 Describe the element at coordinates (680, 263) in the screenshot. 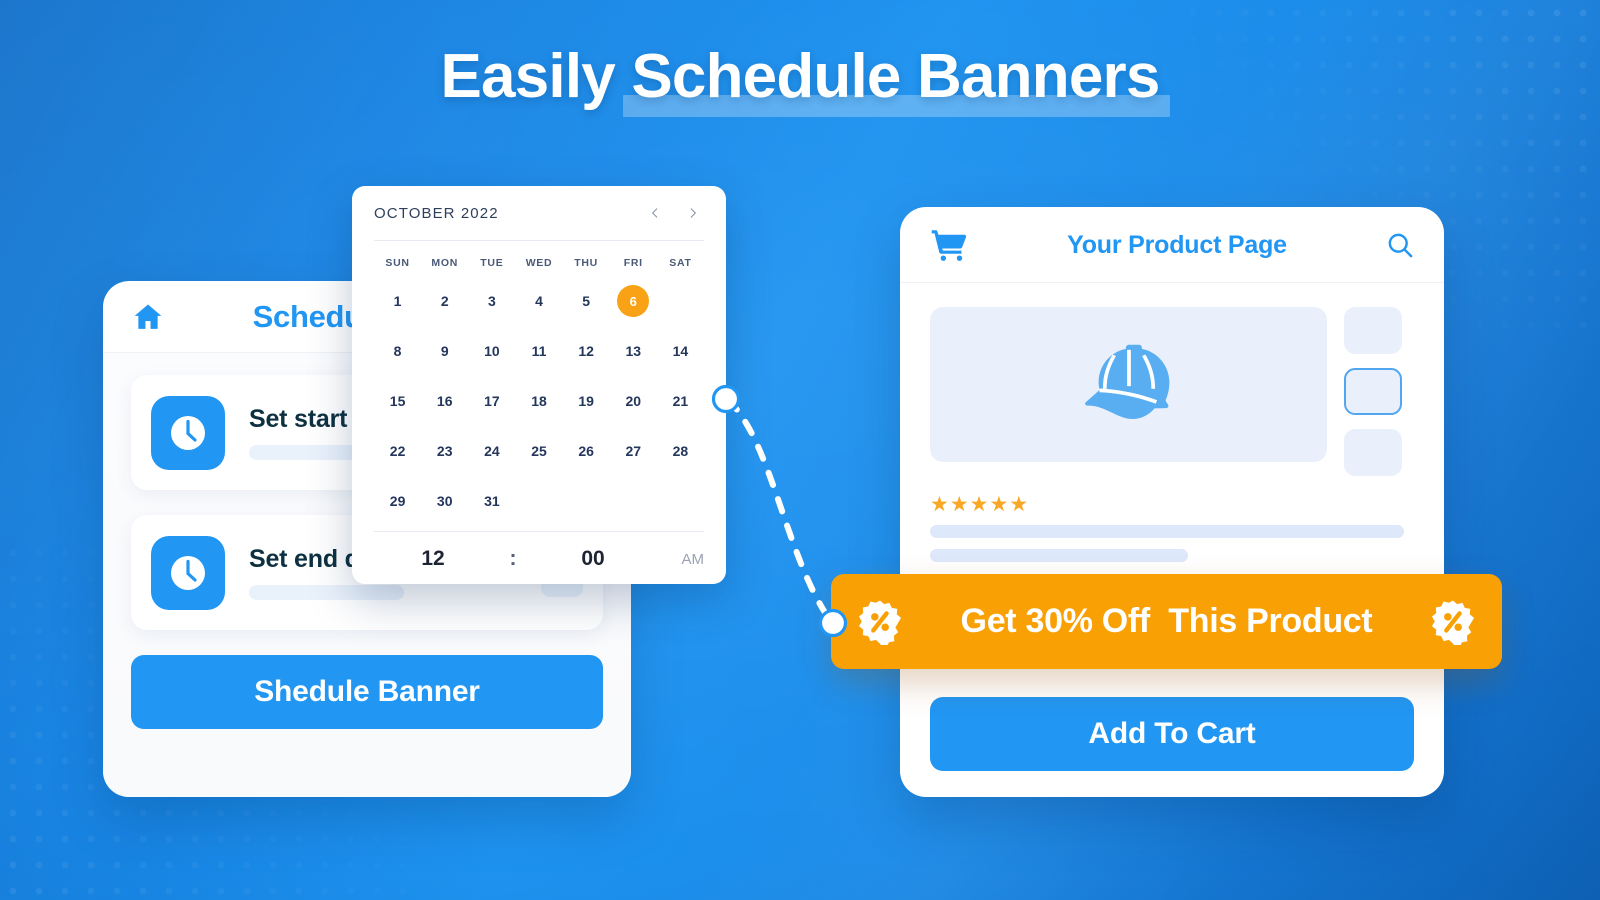

I see `weekday-label: SAT` at that location.